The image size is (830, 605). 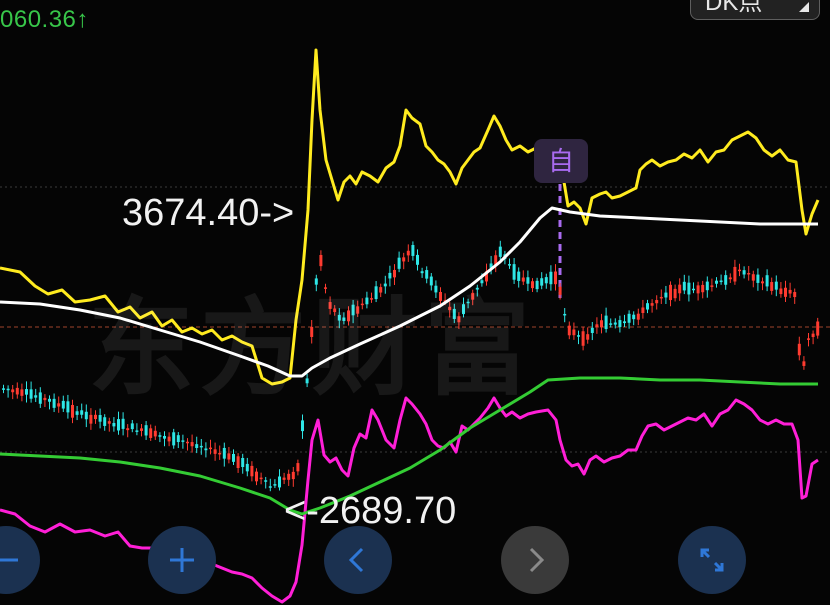 I want to click on dk-point-button: DK点, so click(x=755, y=10).